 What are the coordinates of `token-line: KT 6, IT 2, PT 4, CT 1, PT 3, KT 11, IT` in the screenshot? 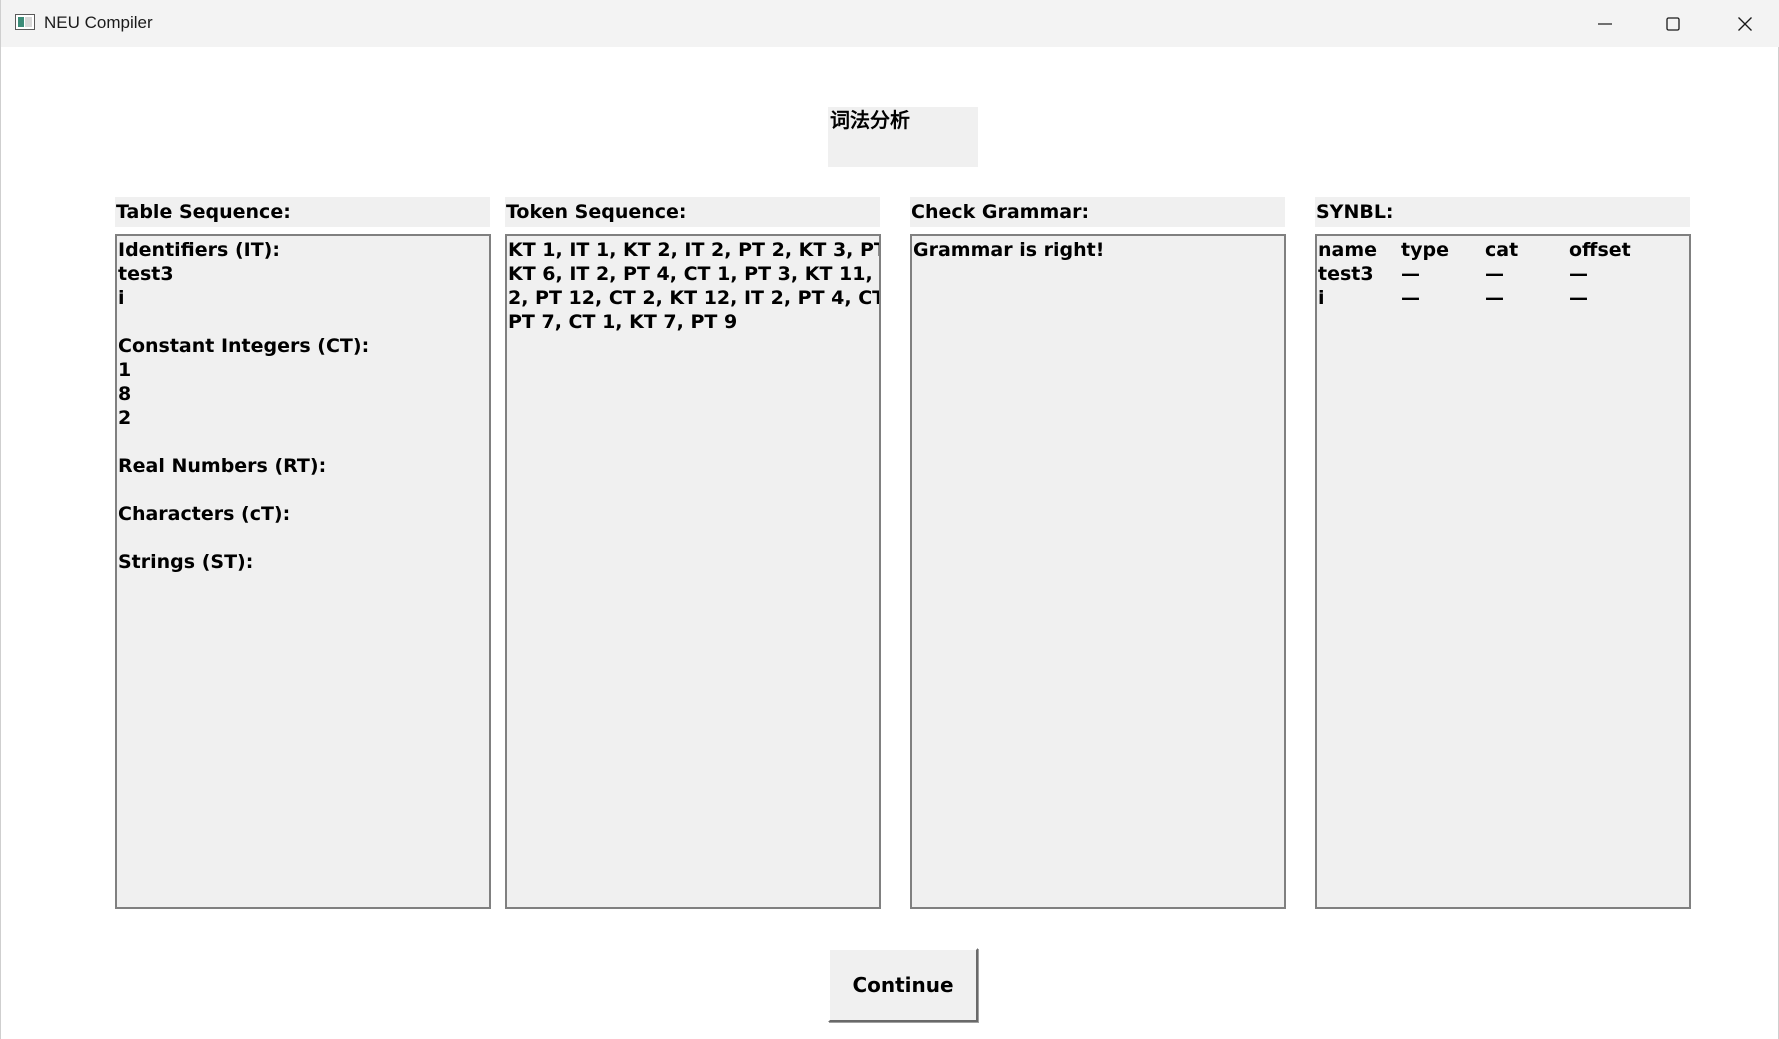 It's located at (694, 274).